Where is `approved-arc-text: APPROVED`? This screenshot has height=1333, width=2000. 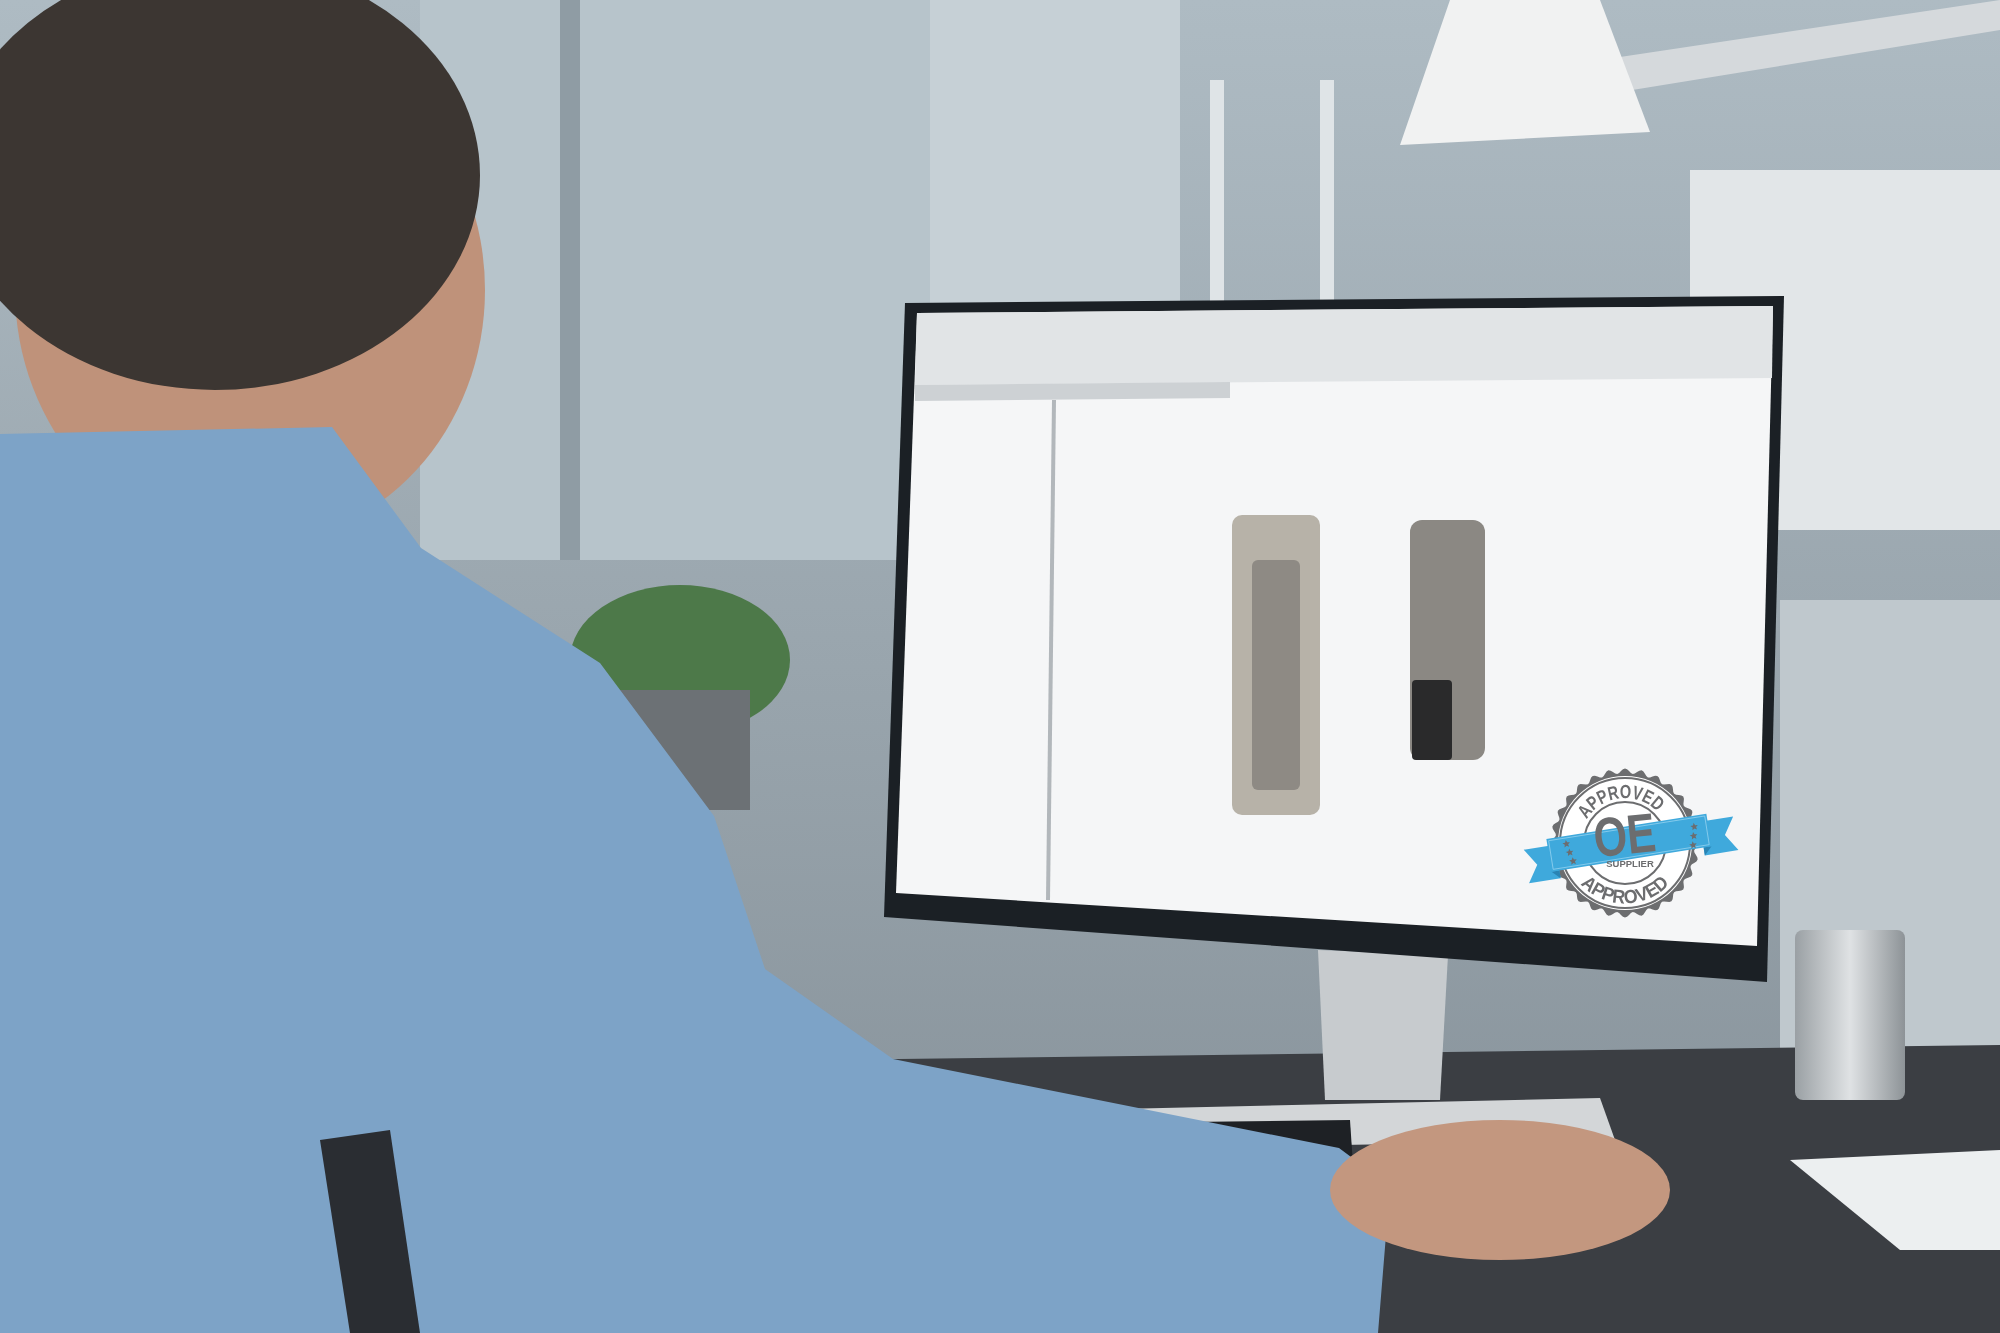
approved-arc-text: APPROVED is located at coordinates (1625, 889).